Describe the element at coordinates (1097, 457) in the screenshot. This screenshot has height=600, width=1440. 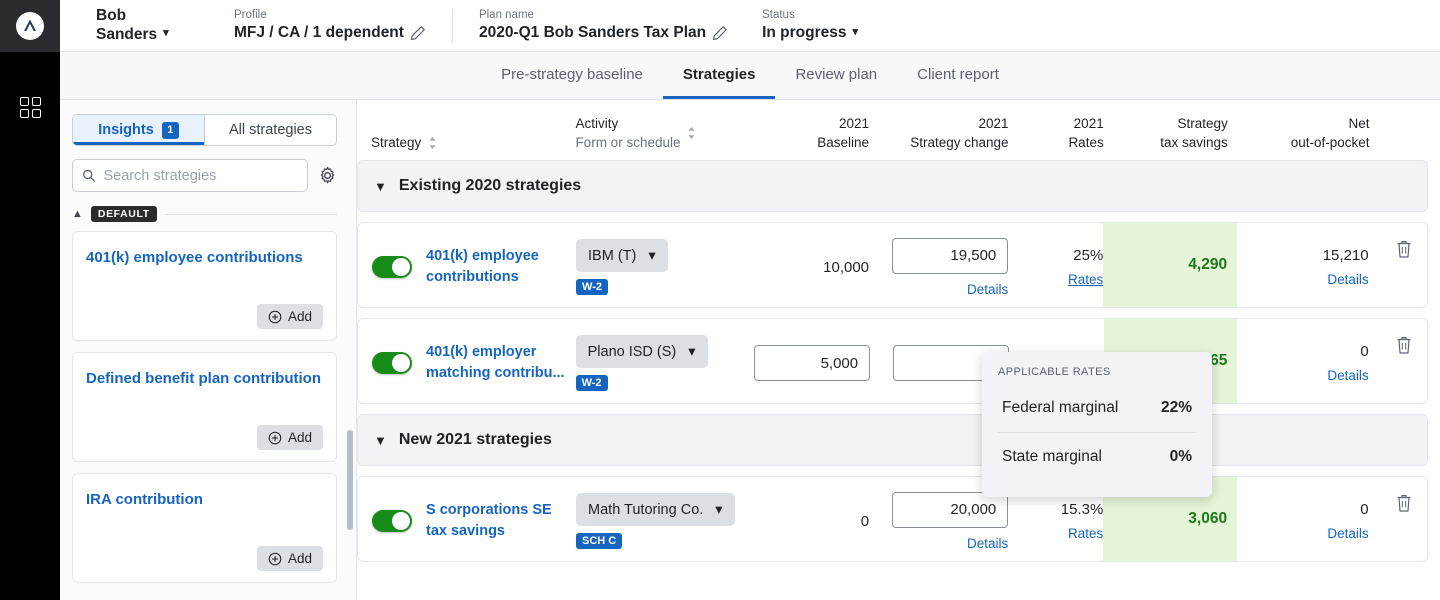
I see `popover-row-state: State marginal 0%` at that location.